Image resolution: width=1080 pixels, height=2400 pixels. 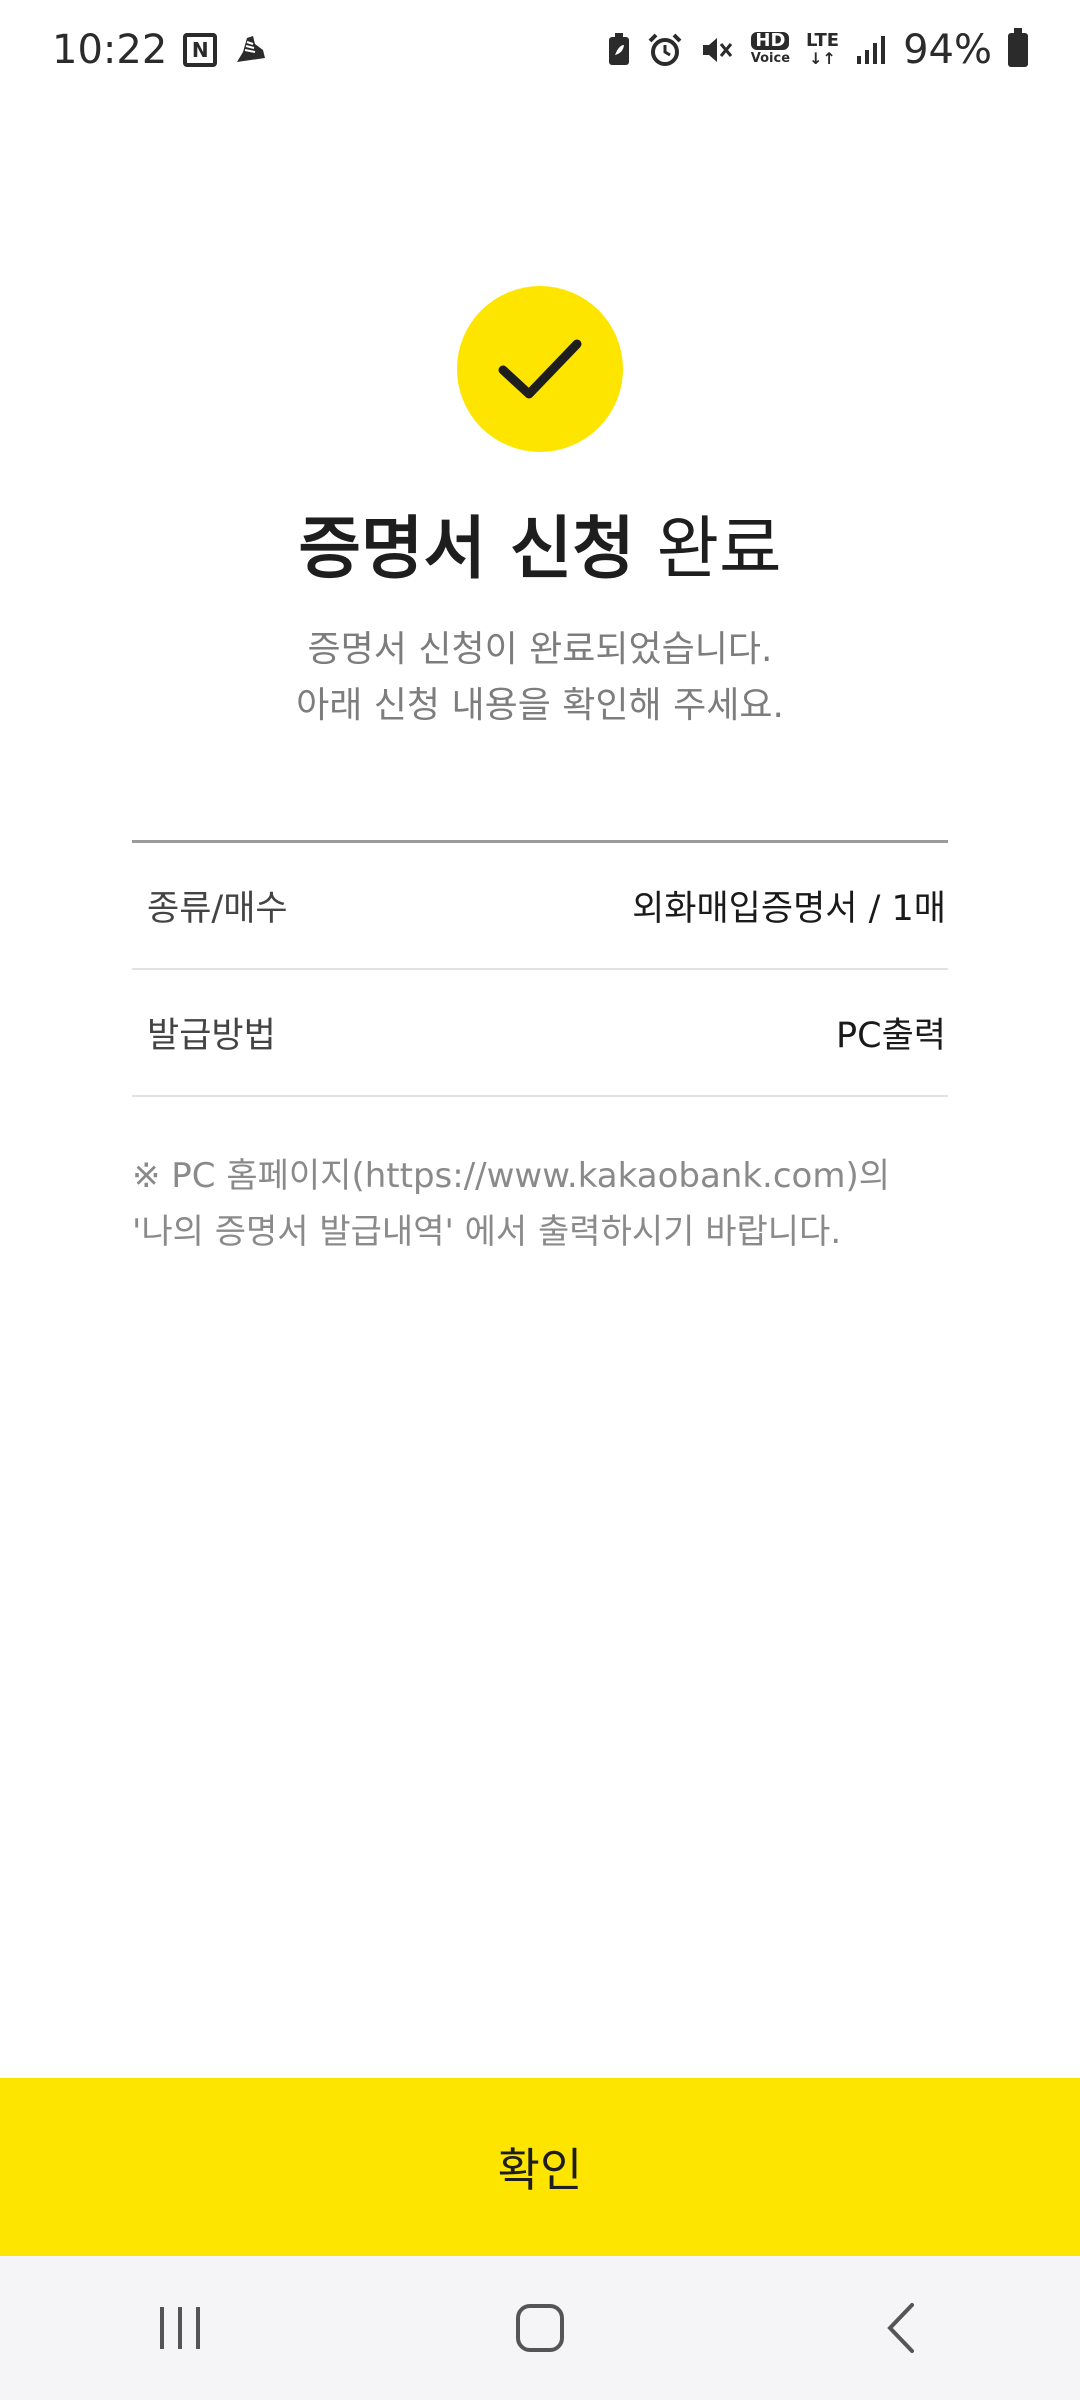 I want to click on request-details-table: 종류/매수 외화매입증명서 / 1매 발급방법 PC출력, so click(x=540, y=968).